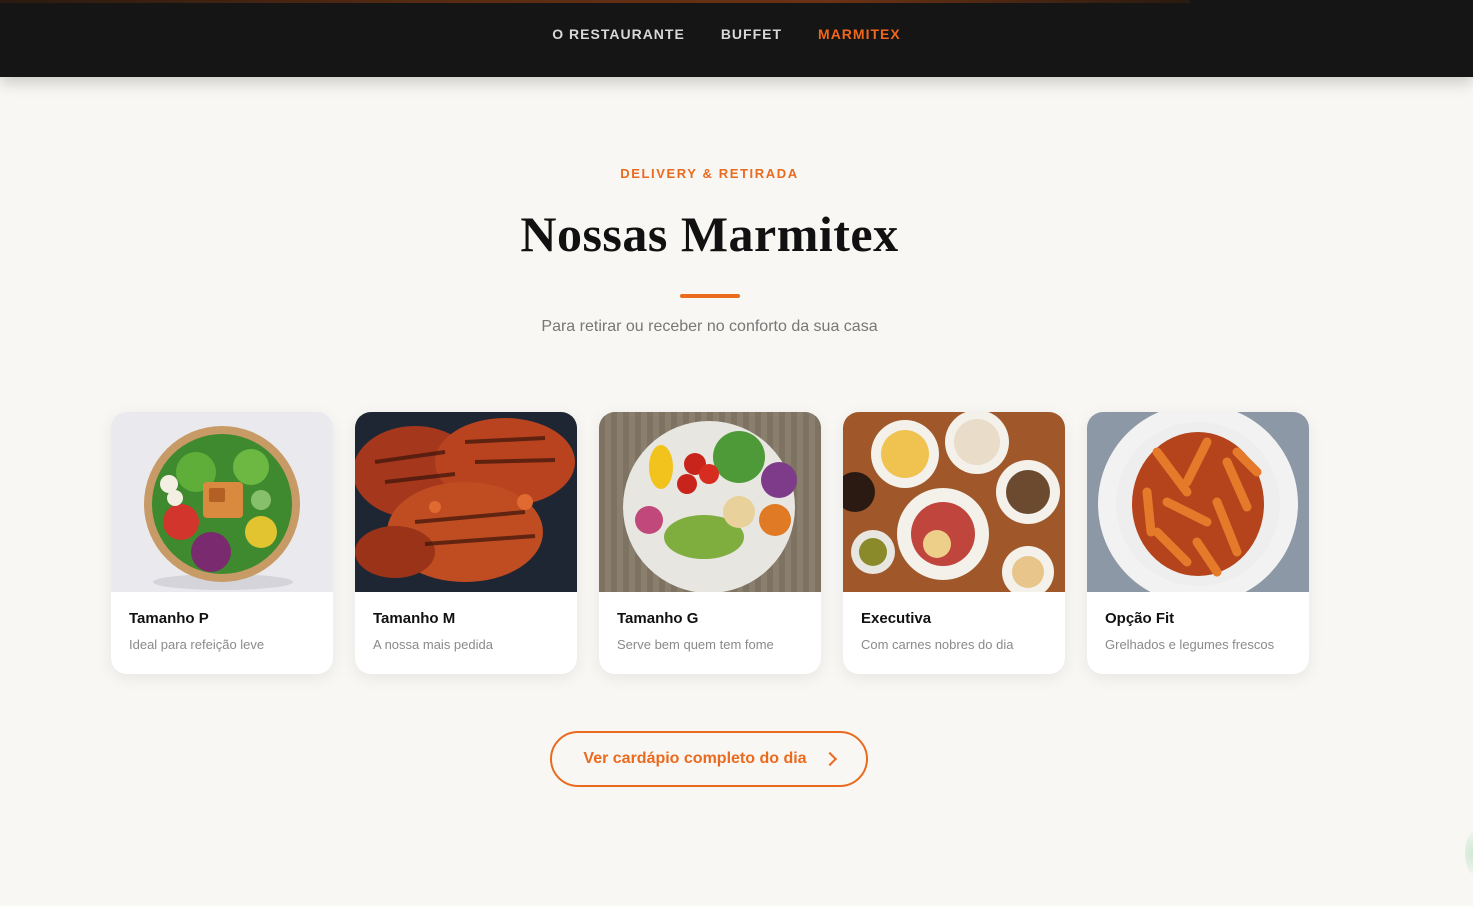 The image size is (1473, 906). I want to click on card-tamanho-m: Tamanho M A nossa mais pedida, so click(466, 543).